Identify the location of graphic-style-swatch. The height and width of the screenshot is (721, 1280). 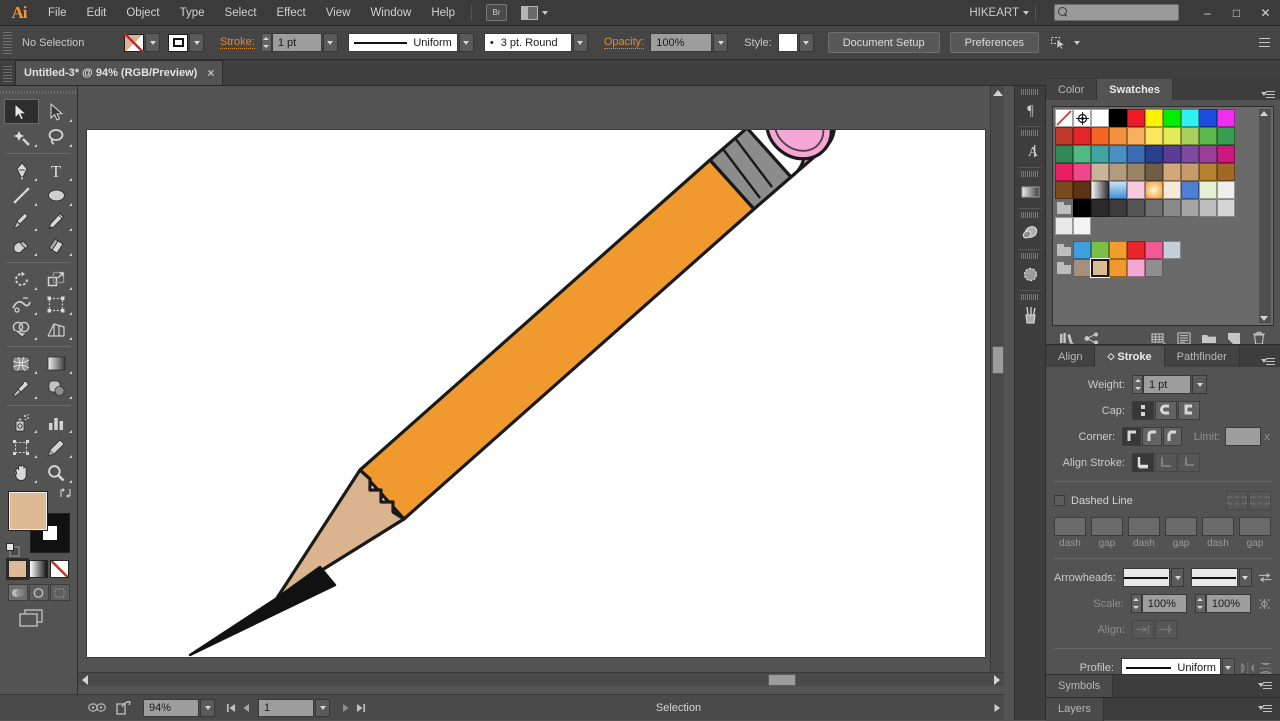
(787, 42).